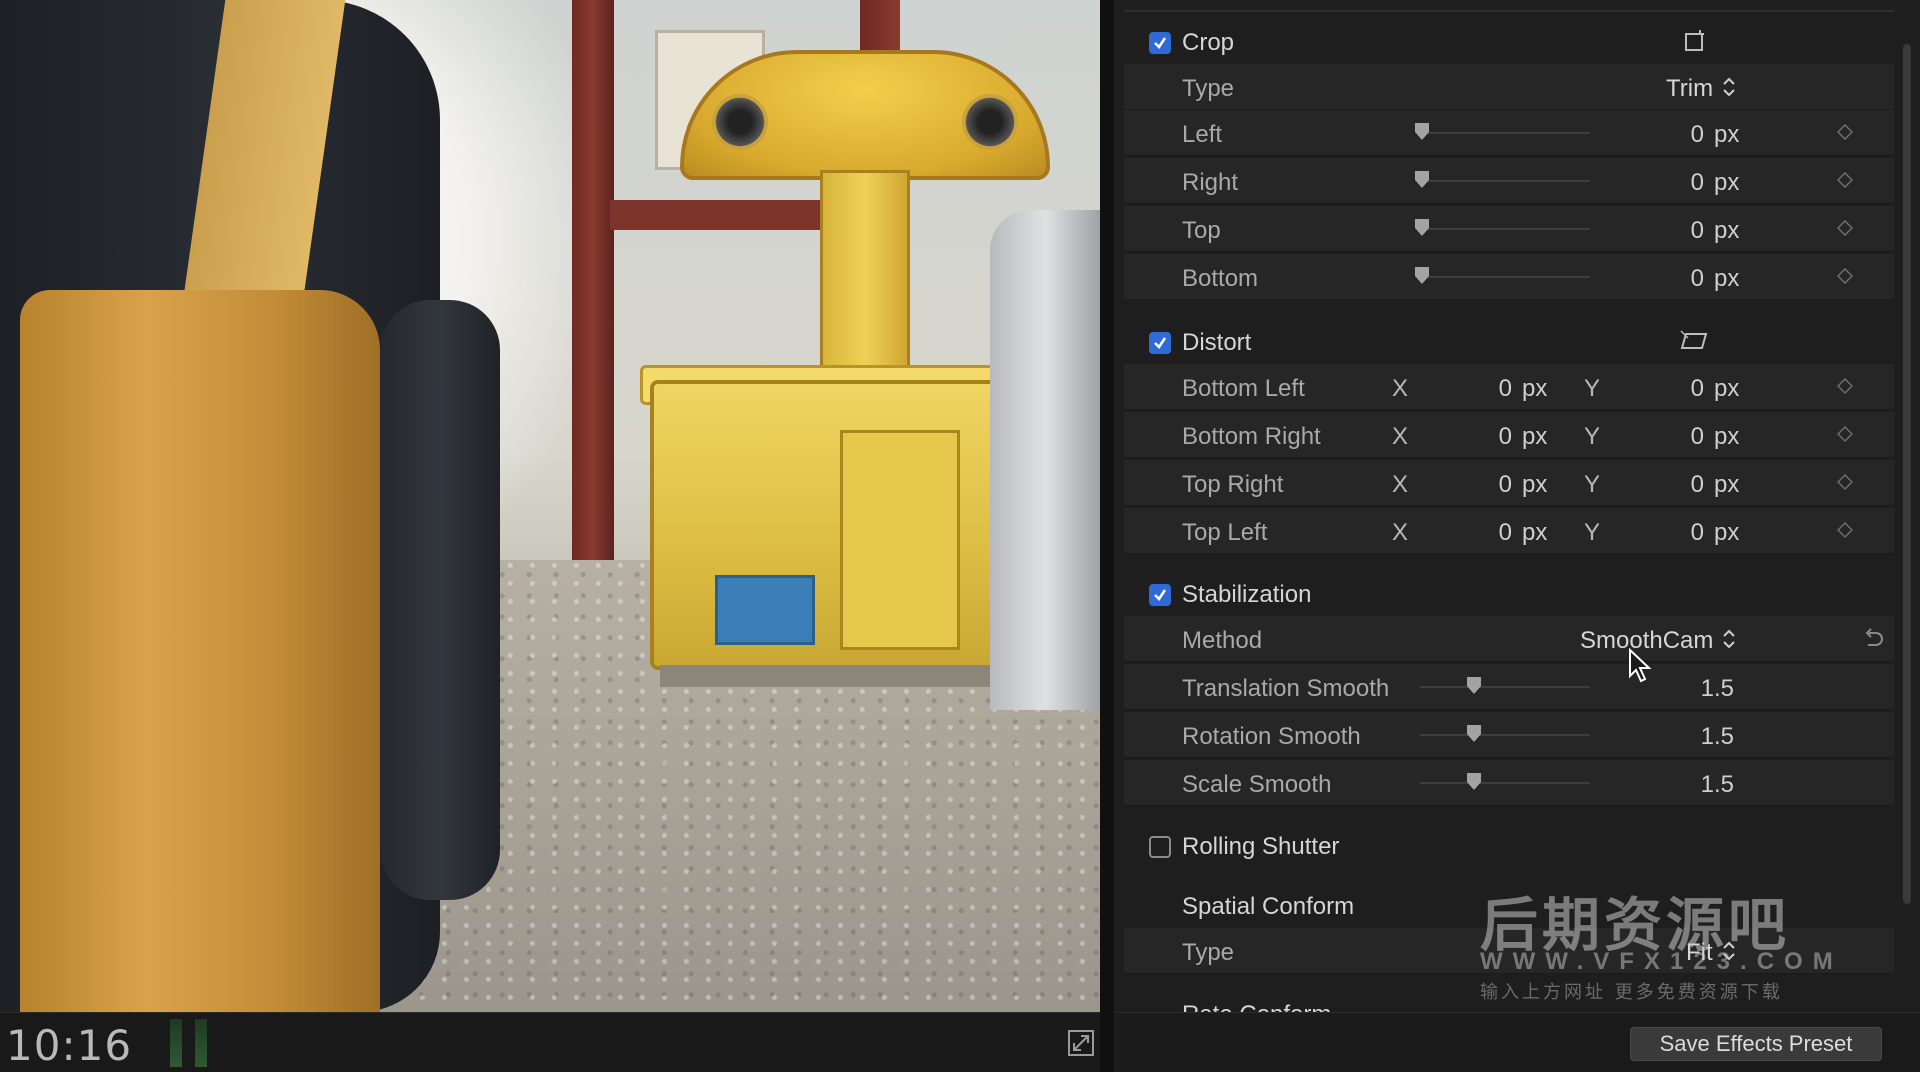 This screenshot has width=1920, height=1072. I want to click on crop-bottom-value: 0, so click(1684, 279).